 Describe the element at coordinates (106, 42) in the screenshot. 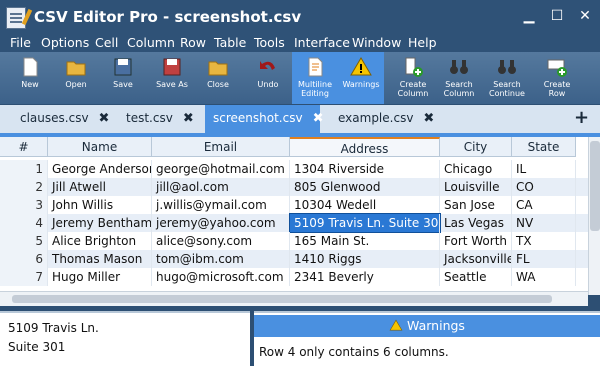

I see `menu-cell: Cell` at that location.